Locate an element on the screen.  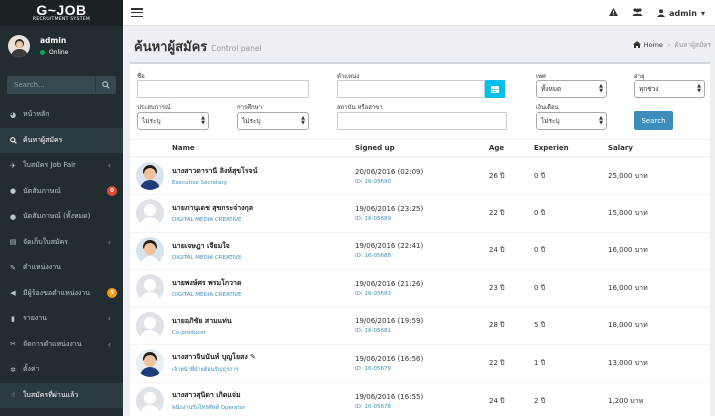
institution-input is located at coordinates (422, 121).